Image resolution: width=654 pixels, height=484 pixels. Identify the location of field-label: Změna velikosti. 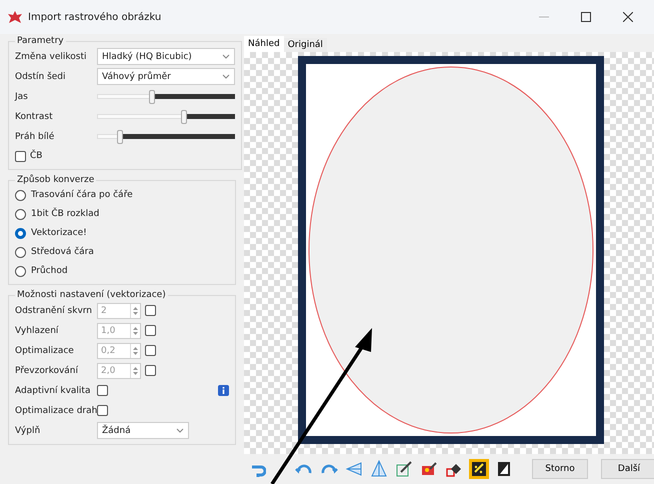
(51, 57).